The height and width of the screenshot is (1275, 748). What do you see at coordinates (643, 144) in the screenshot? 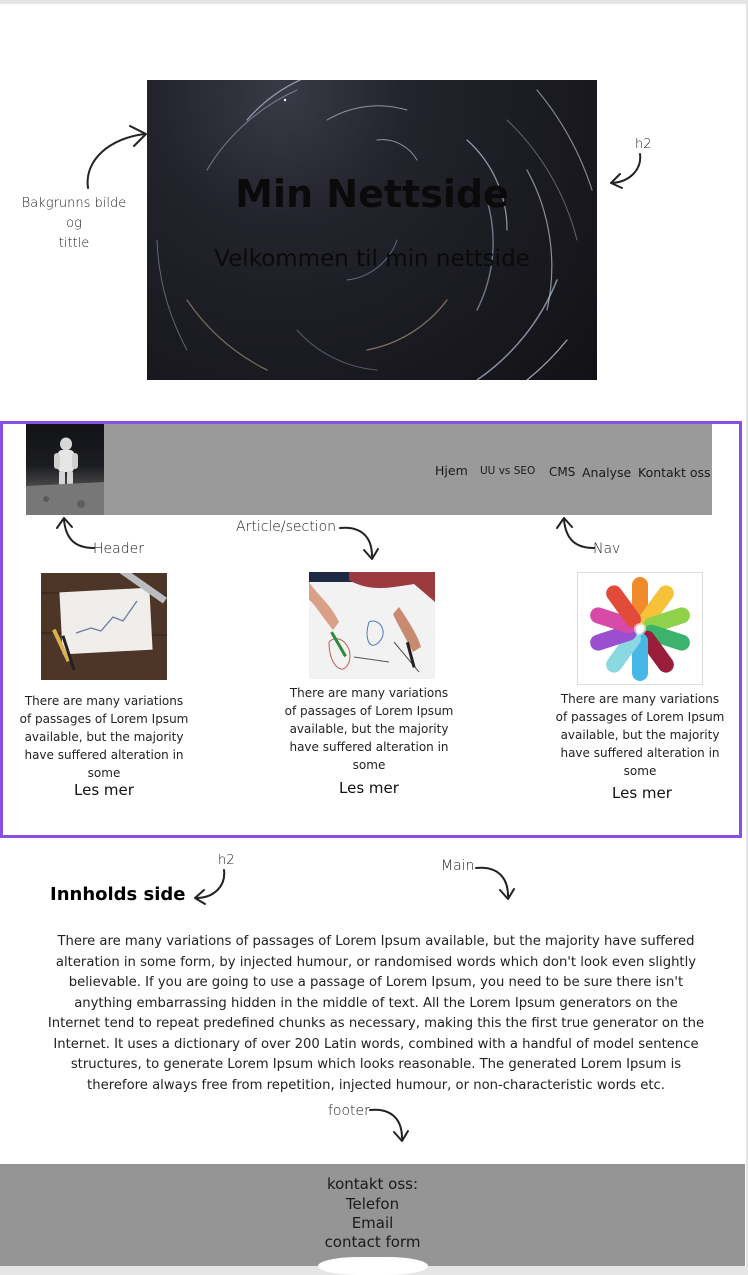
I see `annotation-h2-top: h2` at bounding box center [643, 144].